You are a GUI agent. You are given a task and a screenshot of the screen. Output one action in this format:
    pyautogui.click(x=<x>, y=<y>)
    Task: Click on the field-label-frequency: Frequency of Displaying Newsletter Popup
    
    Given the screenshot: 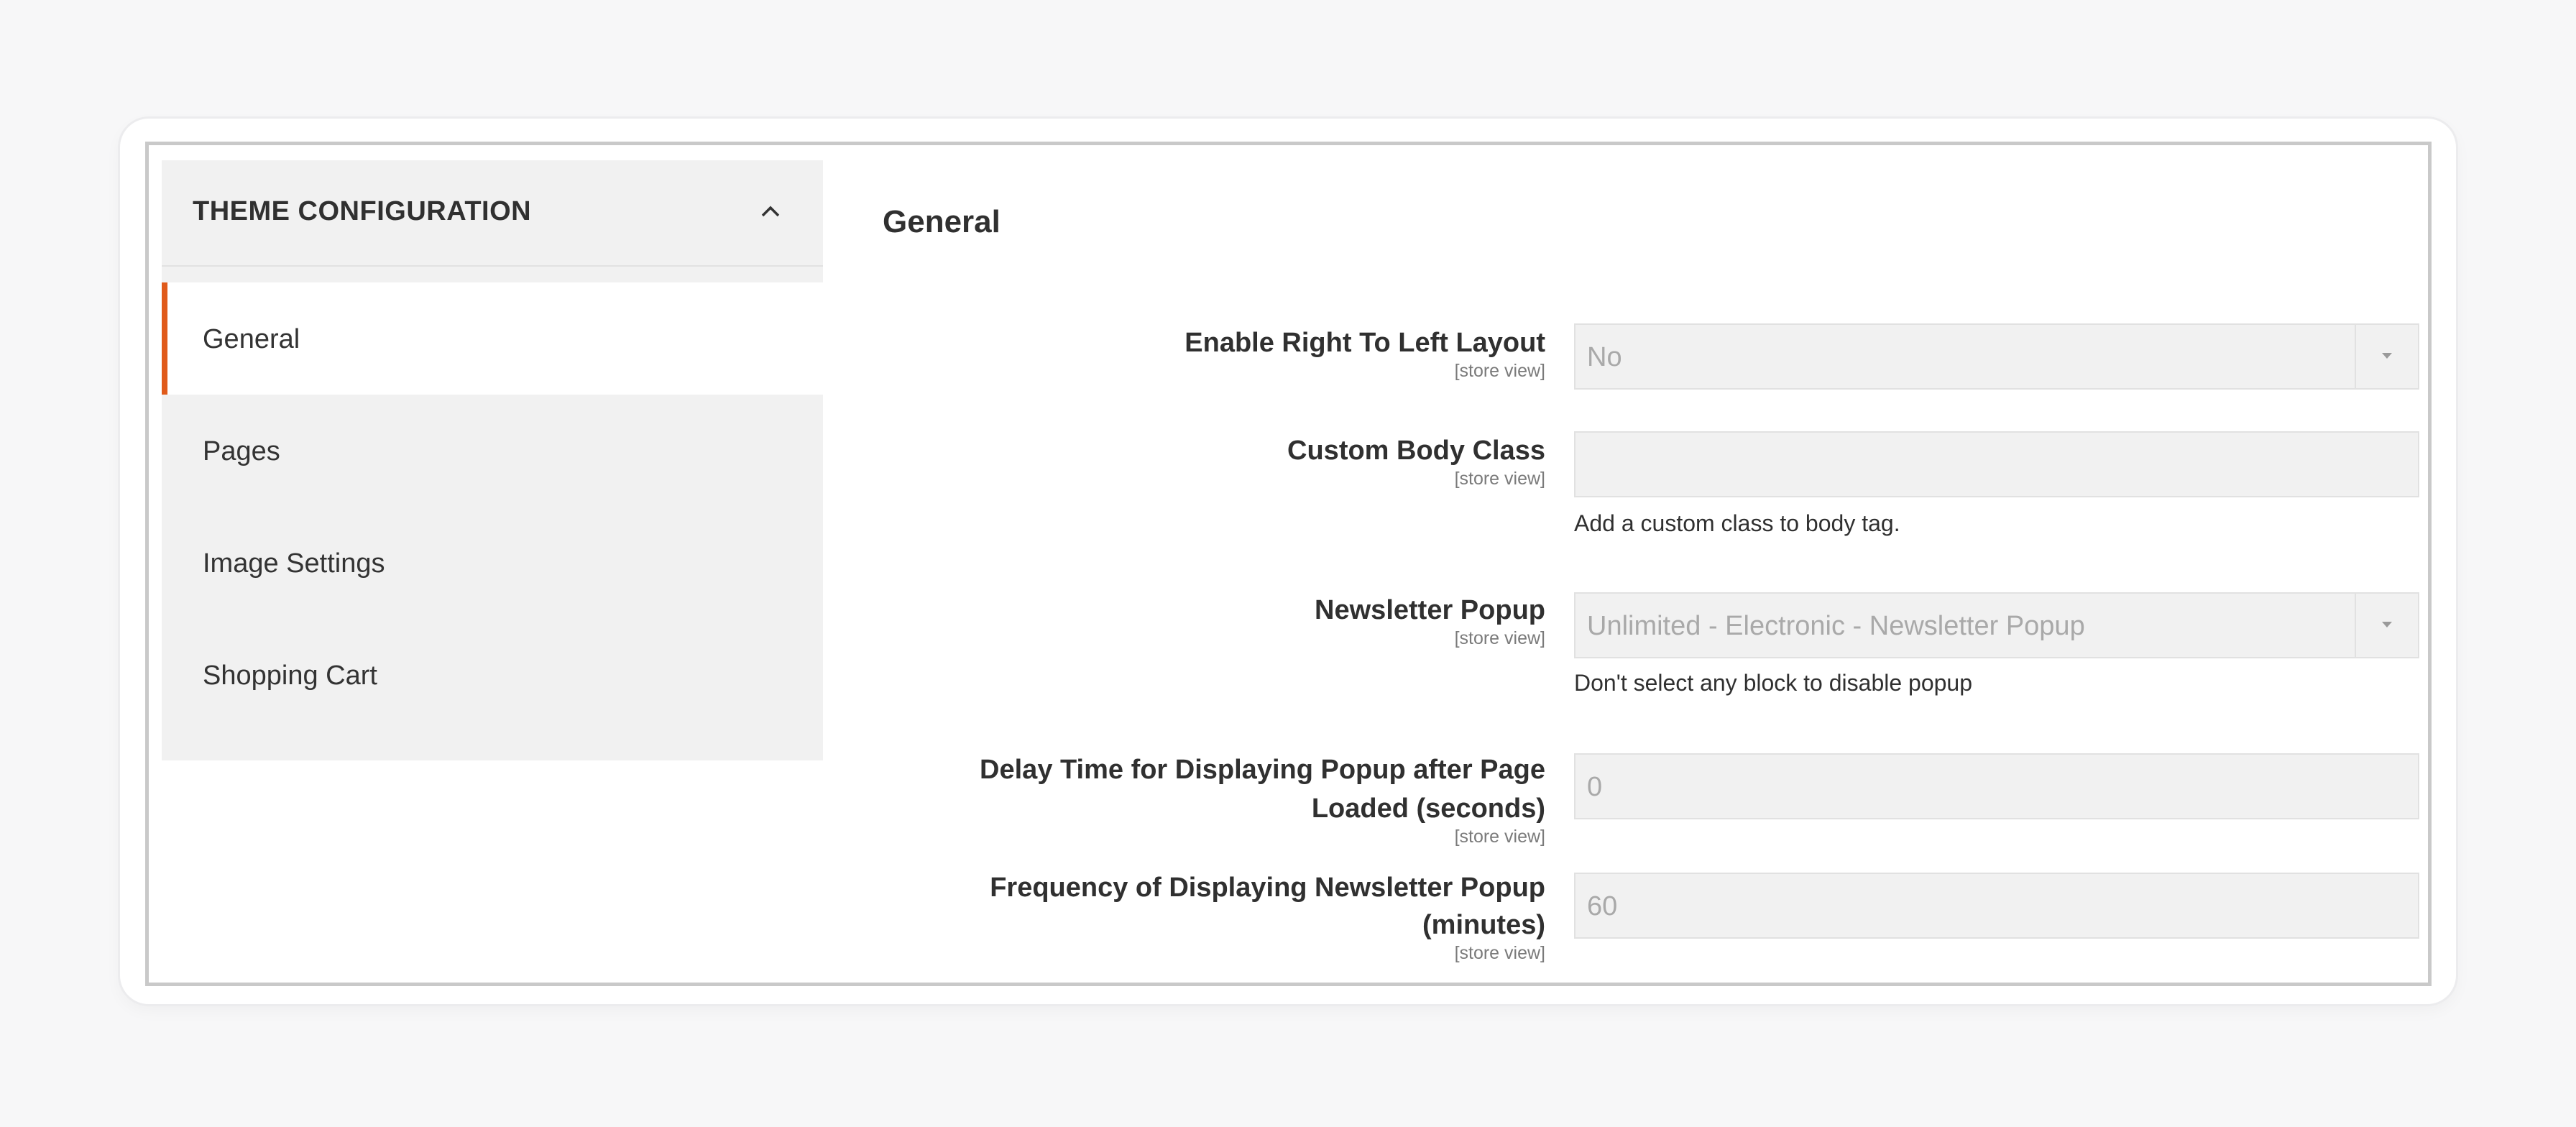 What is the action you would take?
    pyautogui.click(x=1267, y=888)
    